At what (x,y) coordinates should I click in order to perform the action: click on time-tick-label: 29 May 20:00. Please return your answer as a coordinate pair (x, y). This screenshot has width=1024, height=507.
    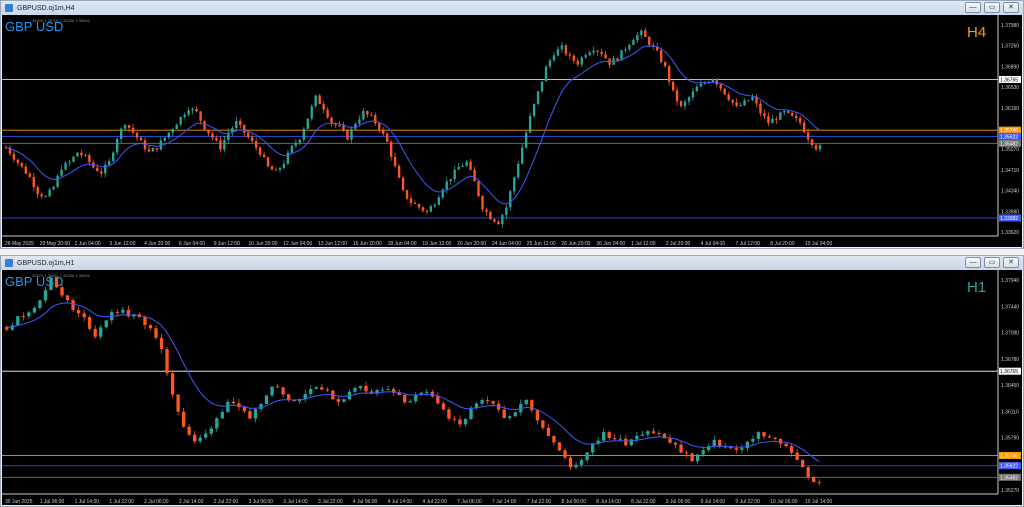
    Looking at the image, I should click on (55, 244).